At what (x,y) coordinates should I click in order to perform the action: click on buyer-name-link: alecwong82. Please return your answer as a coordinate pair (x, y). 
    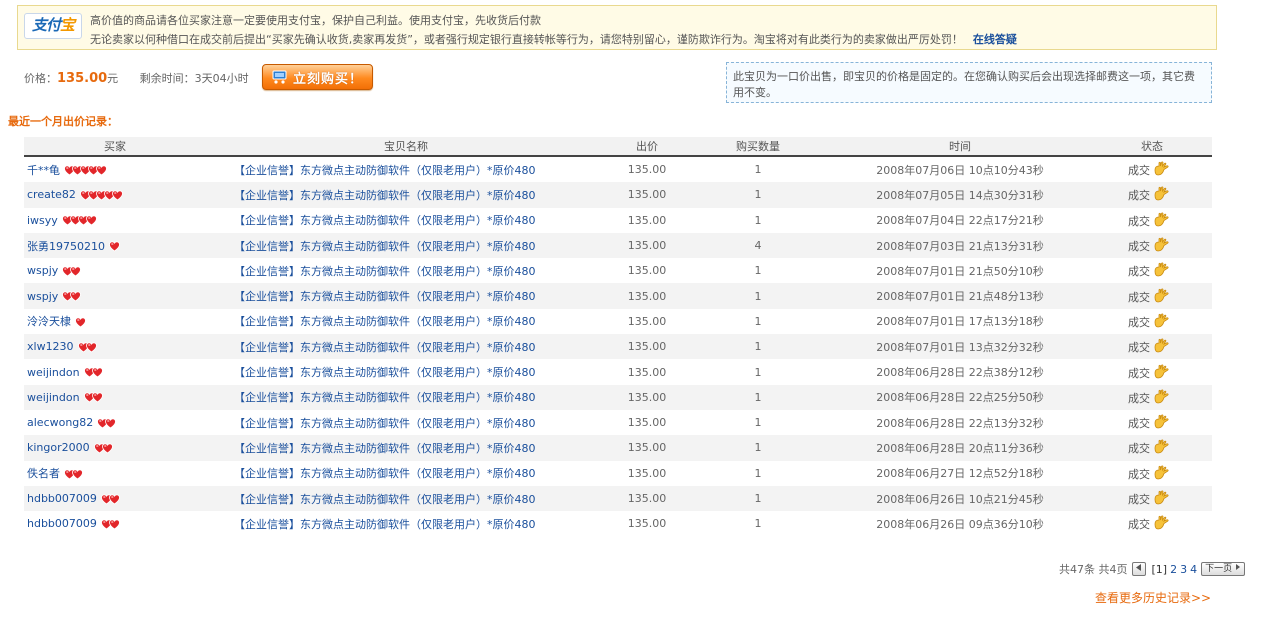
    Looking at the image, I should click on (60, 422).